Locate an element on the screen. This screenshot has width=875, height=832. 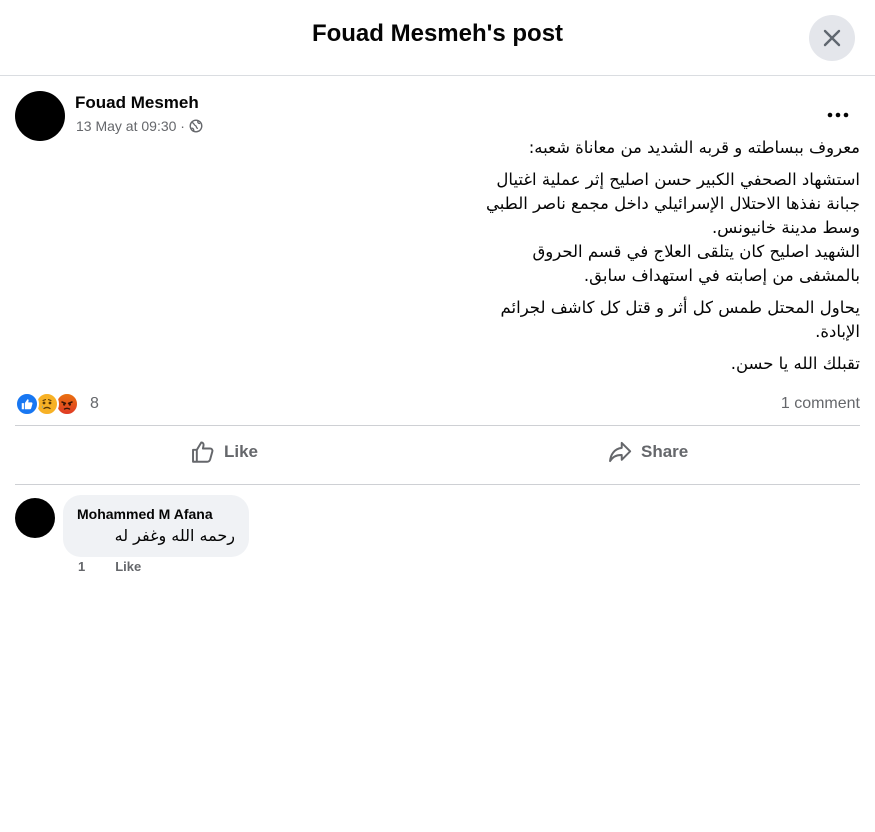
close-icon is located at coordinates (832, 38).